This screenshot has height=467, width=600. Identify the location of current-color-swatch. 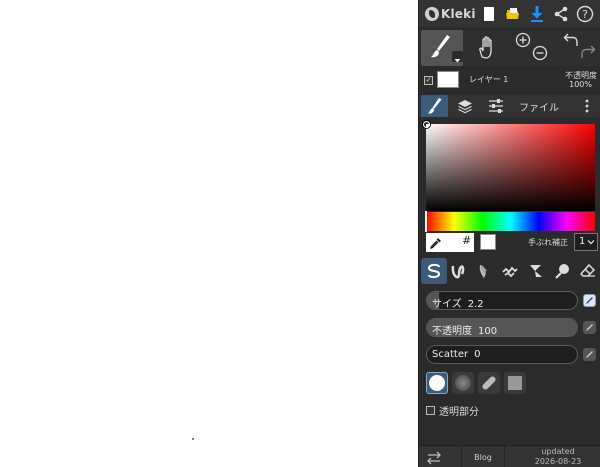
(488, 242).